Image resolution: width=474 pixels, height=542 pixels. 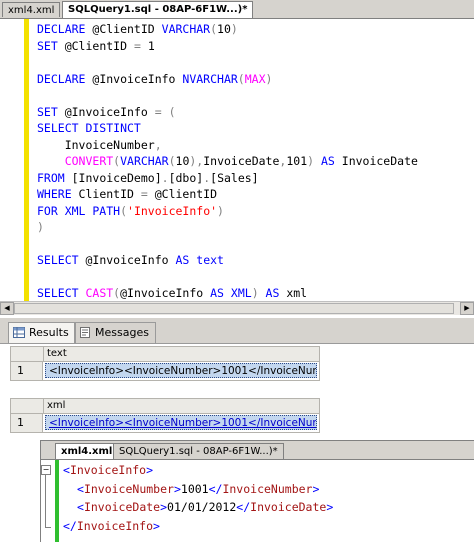 What do you see at coordinates (96, 144) in the screenshot?
I see `code-token: InvoiceNumber` at bounding box center [96, 144].